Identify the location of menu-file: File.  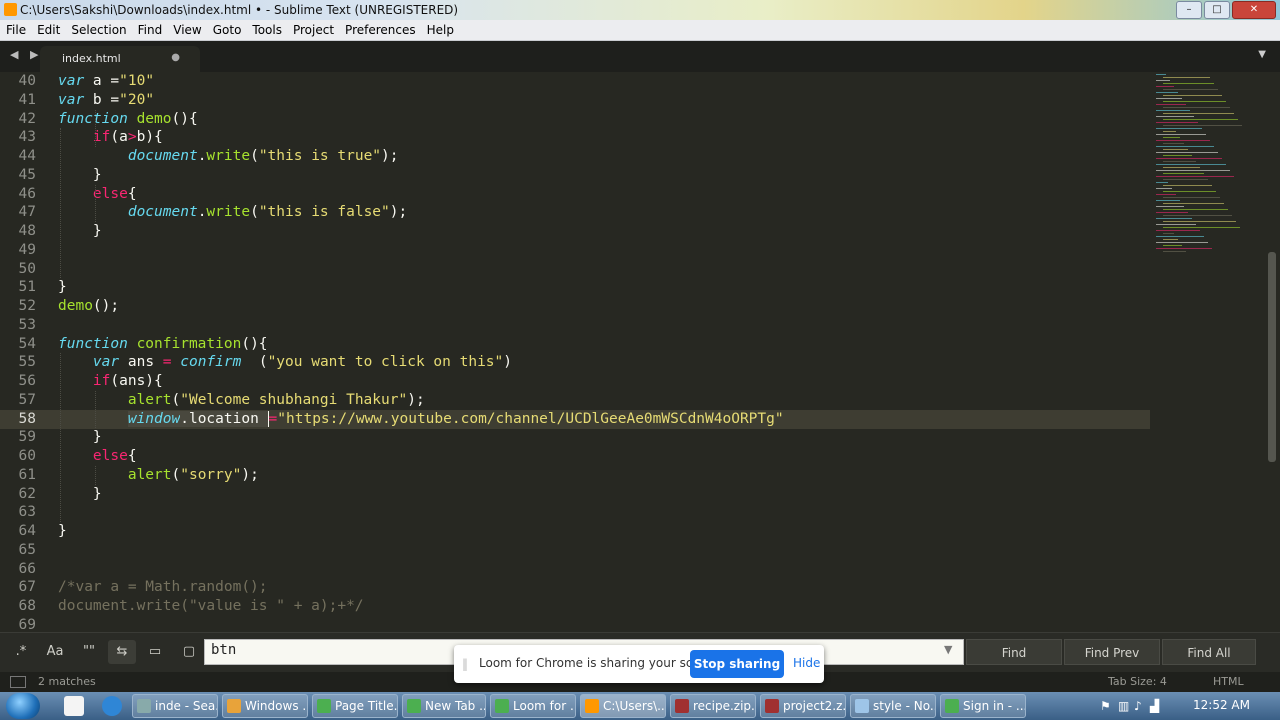
(15, 30).